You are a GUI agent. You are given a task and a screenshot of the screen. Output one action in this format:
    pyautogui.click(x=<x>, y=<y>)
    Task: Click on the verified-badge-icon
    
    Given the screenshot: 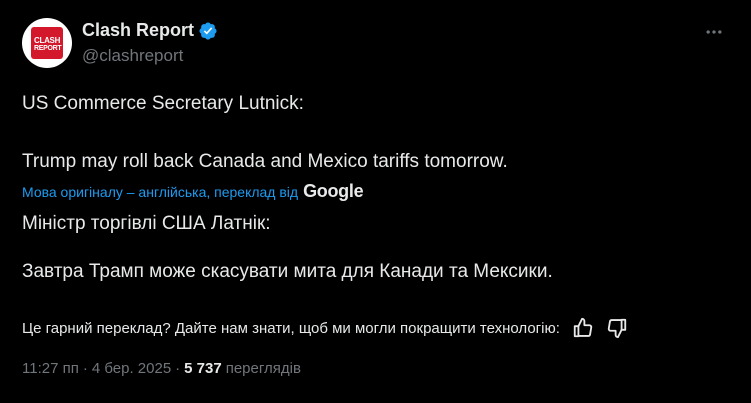 What is the action you would take?
    pyautogui.click(x=208, y=31)
    